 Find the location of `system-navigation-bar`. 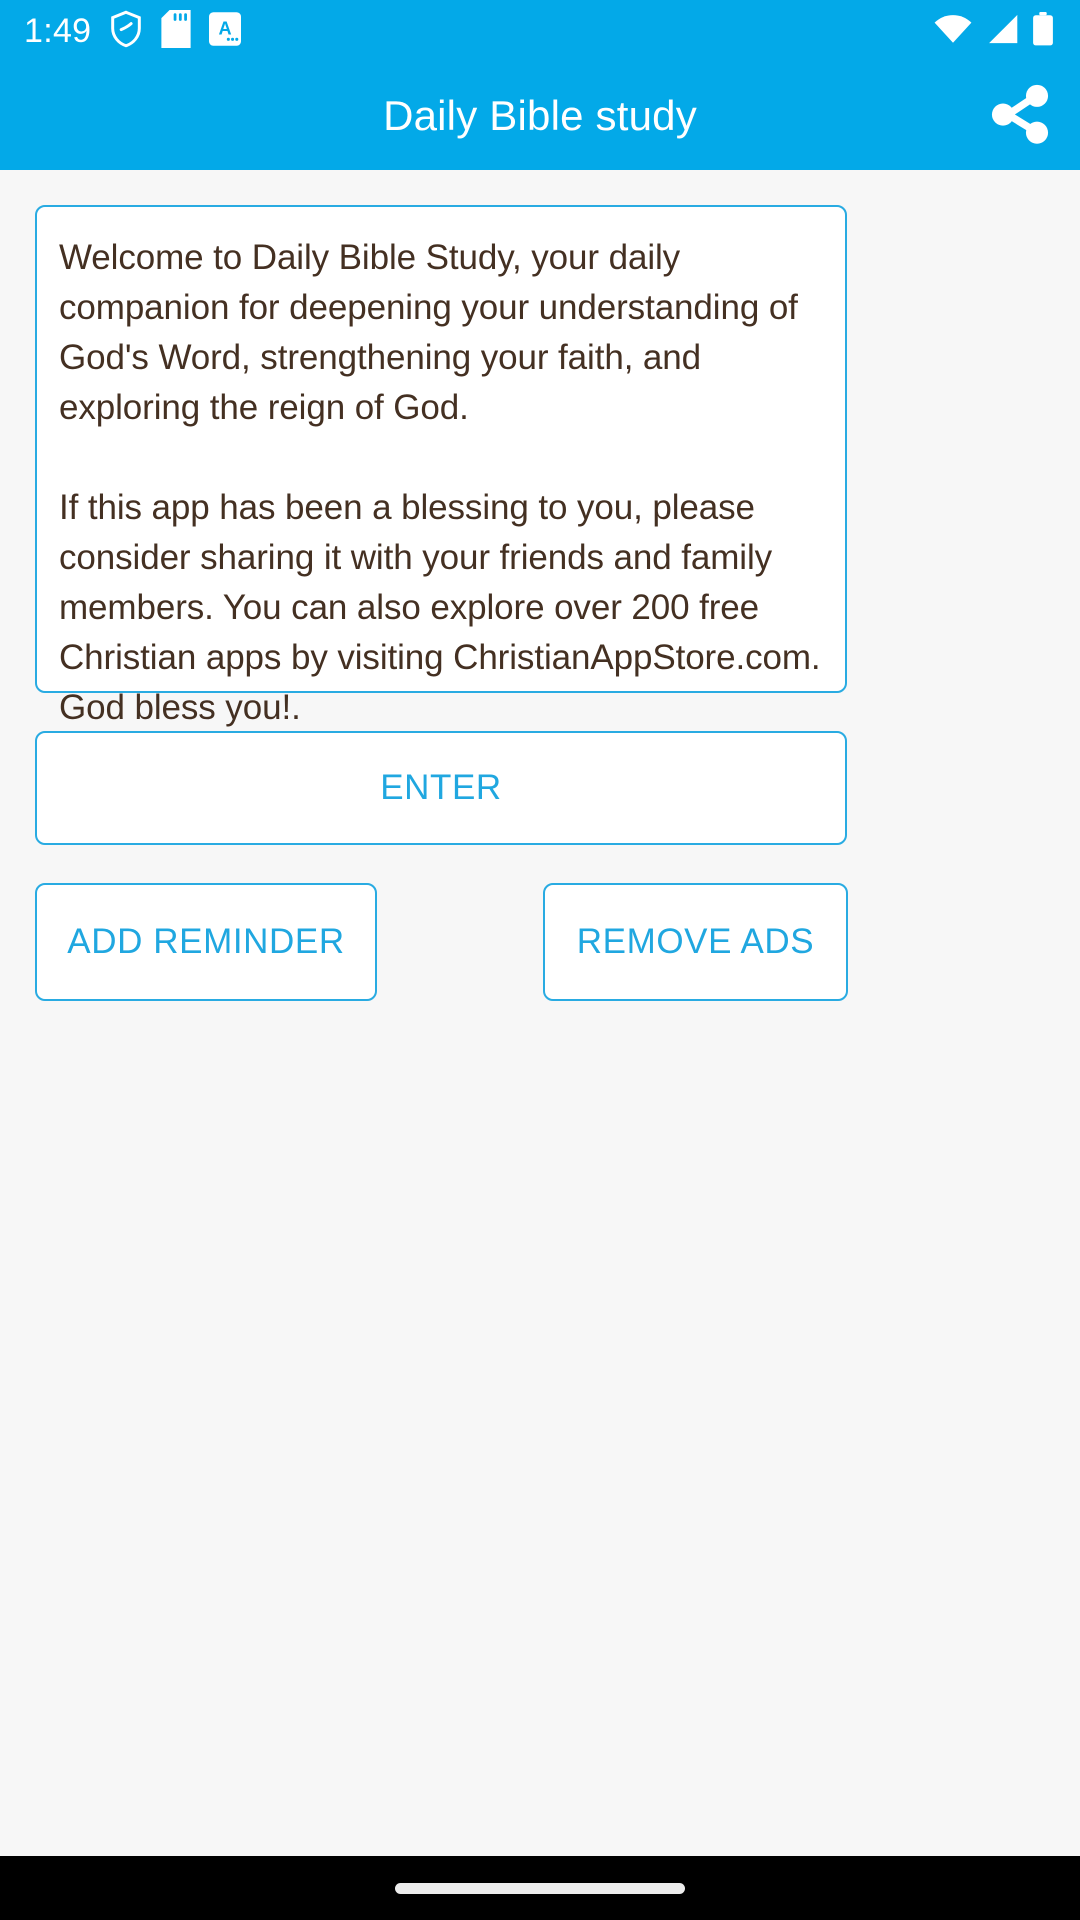

system-navigation-bar is located at coordinates (540, 1888).